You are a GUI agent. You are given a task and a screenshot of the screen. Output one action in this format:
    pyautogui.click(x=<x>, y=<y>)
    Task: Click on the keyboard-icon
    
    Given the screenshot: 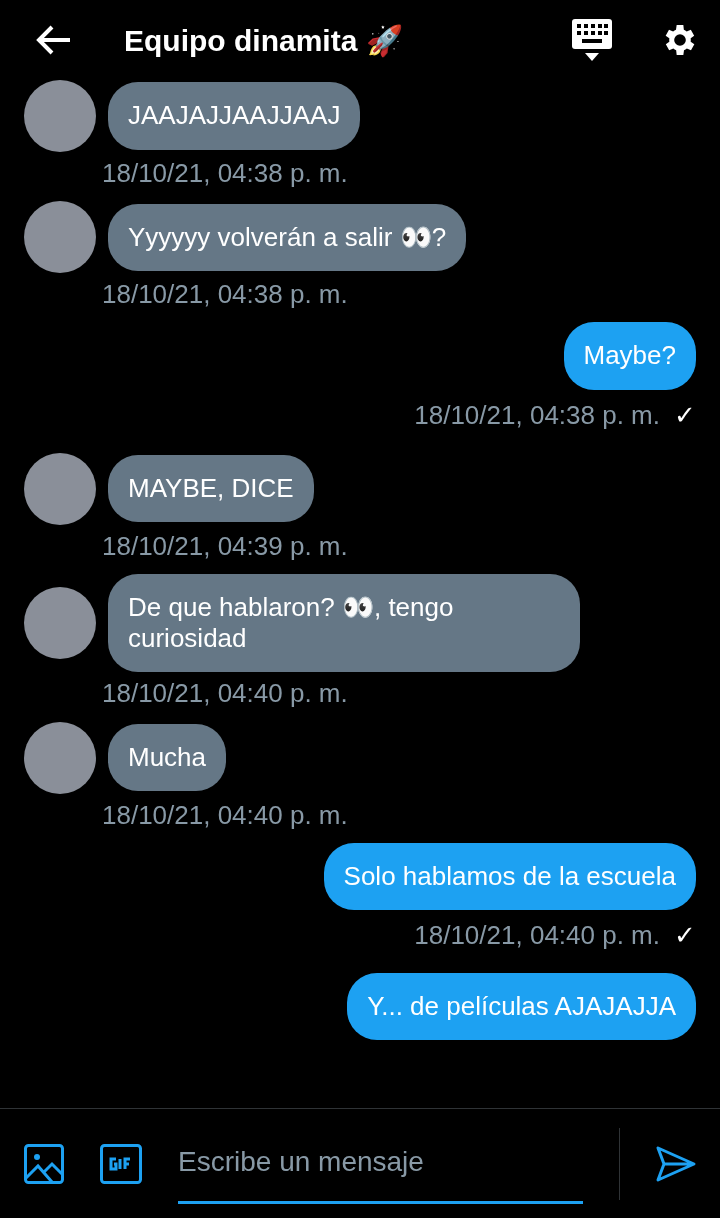 What is the action you would take?
    pyautogui.click(x=592, y=40)
    